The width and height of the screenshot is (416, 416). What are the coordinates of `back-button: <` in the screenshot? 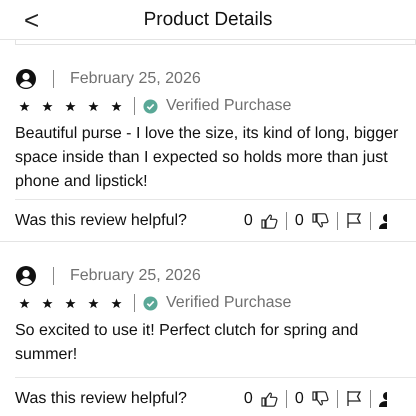 It's located at (32, 20).